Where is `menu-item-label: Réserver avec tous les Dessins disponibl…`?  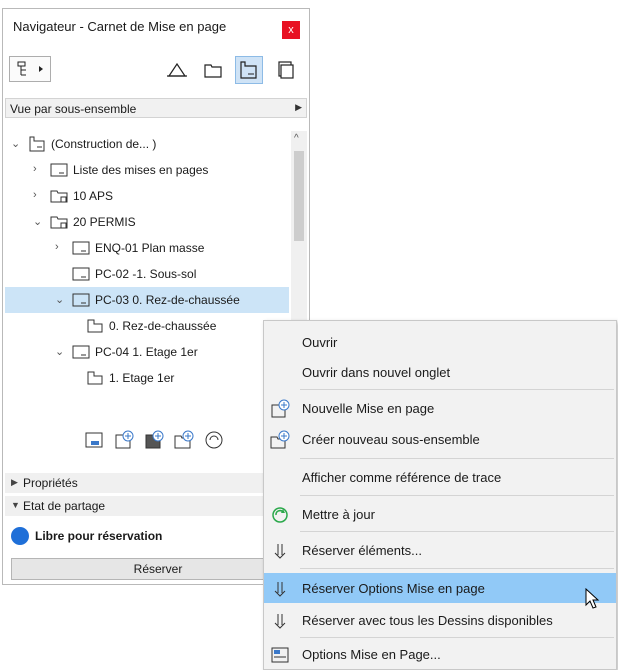 menu-item-label: Réserver avec tous les Dessins disponibl… is located at coordinates (427, 620).